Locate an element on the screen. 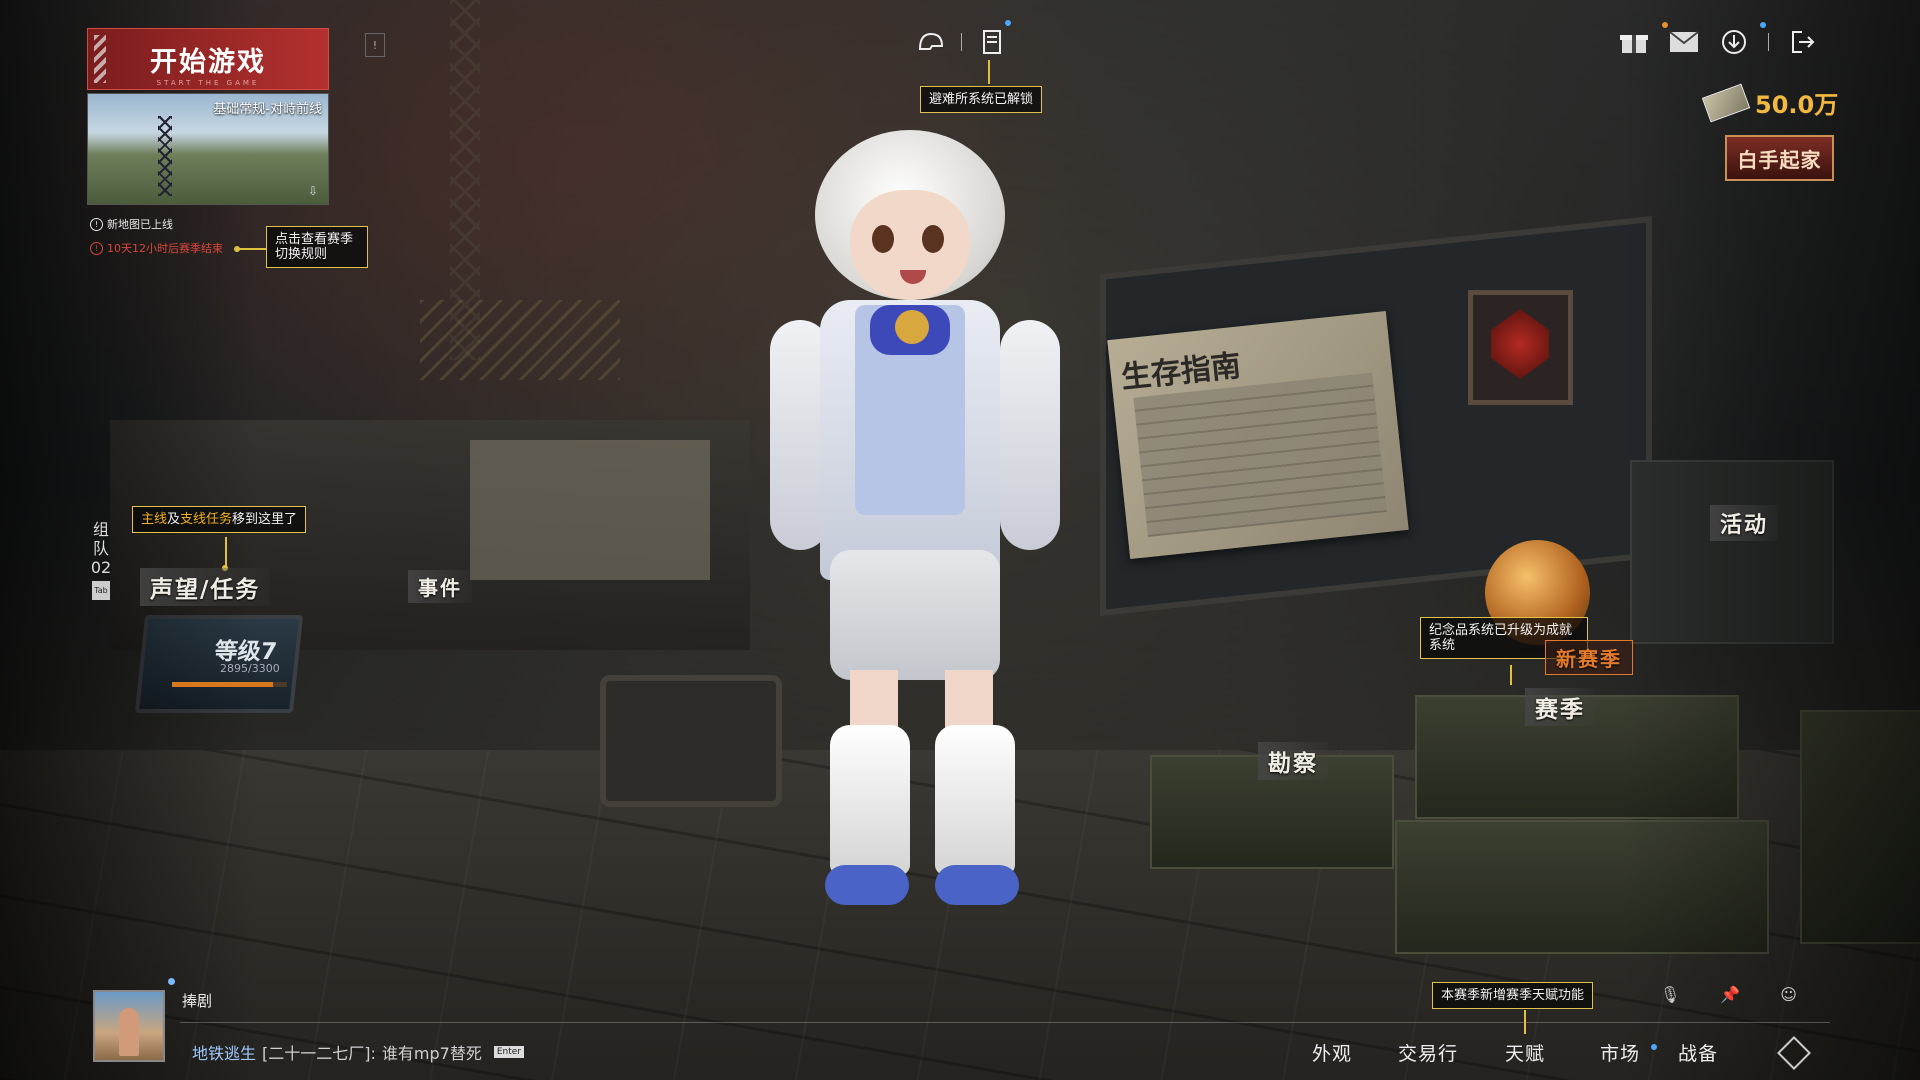  online-status-dot is located at coordinates (171, 981).